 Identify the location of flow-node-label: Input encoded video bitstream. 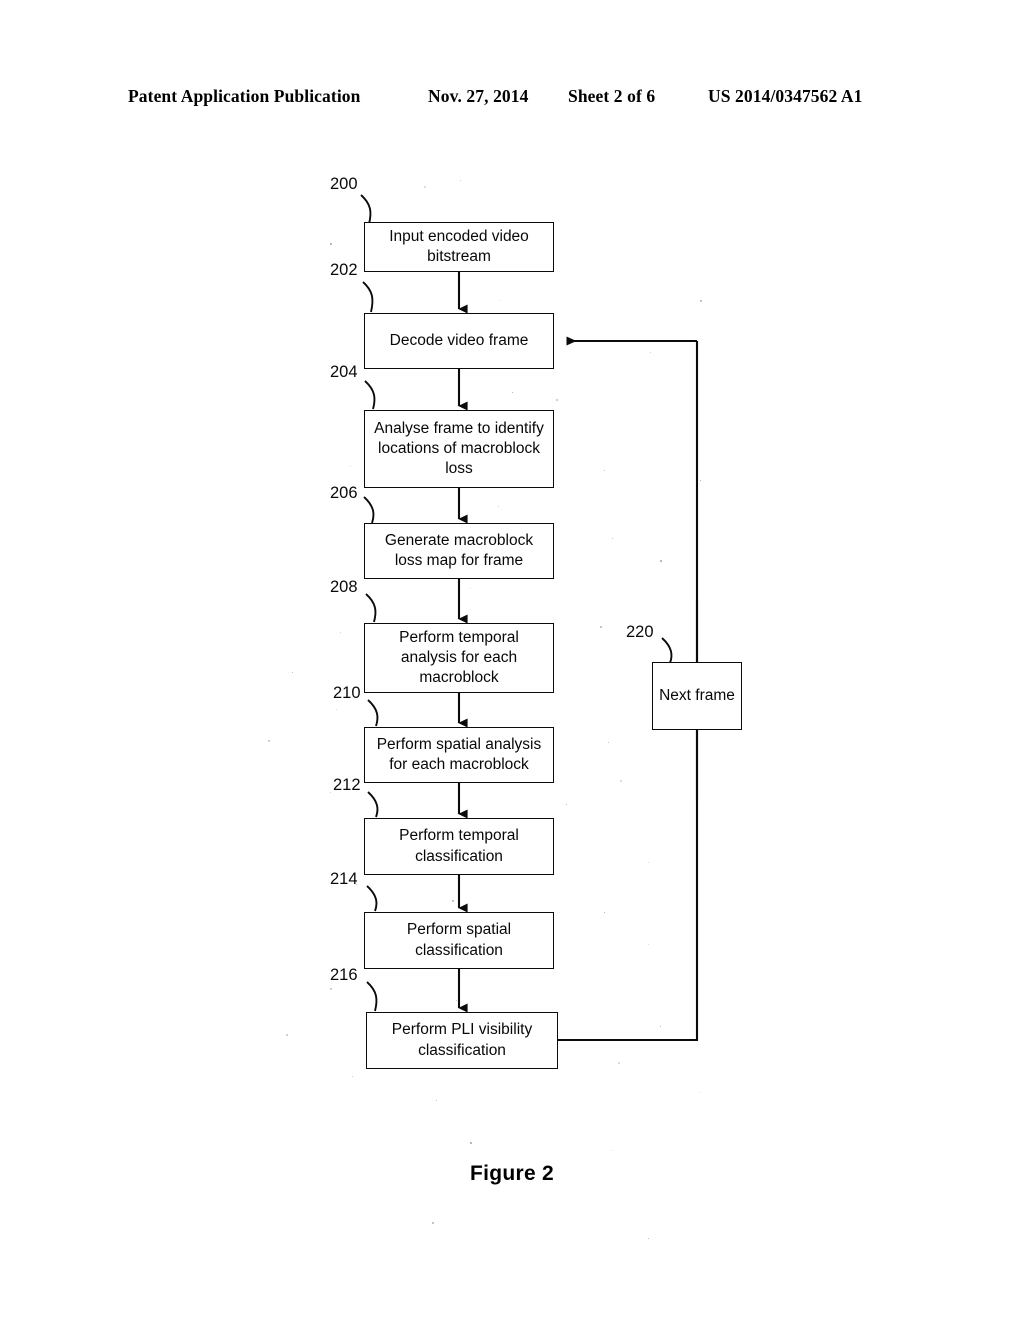
(459, 246).